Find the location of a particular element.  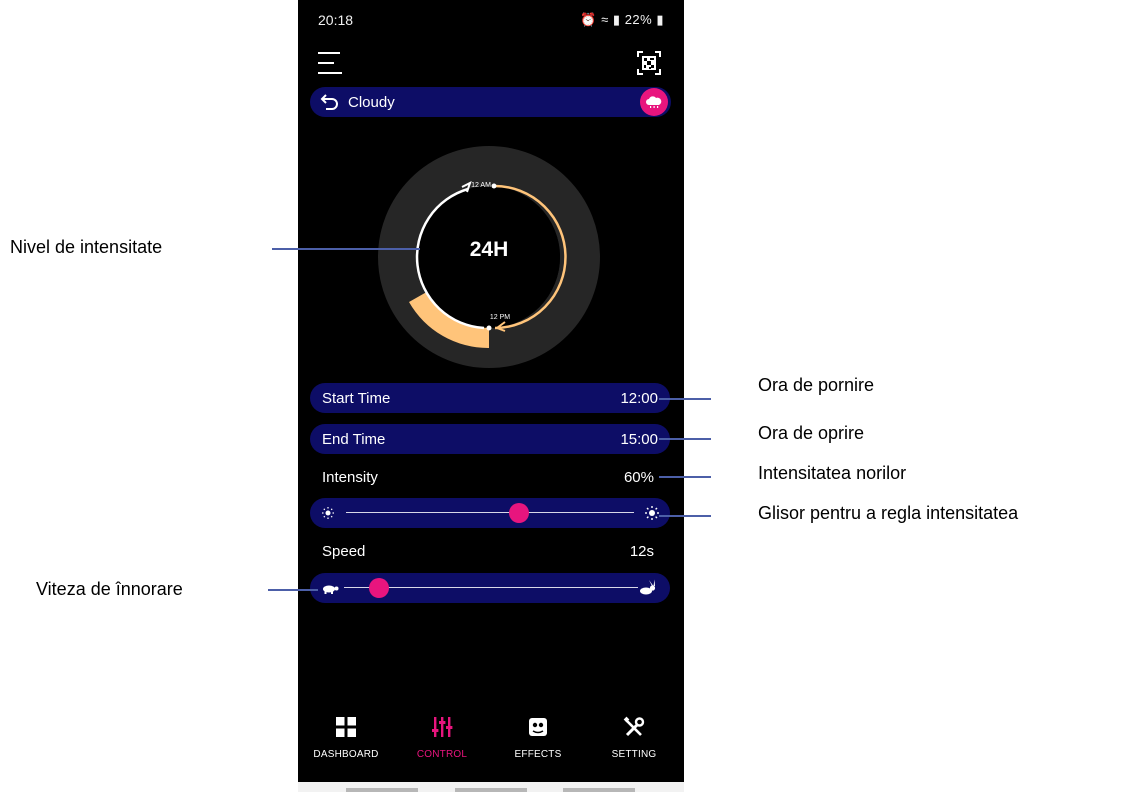

high-brightness-icon is located at coordinates (652, 513).